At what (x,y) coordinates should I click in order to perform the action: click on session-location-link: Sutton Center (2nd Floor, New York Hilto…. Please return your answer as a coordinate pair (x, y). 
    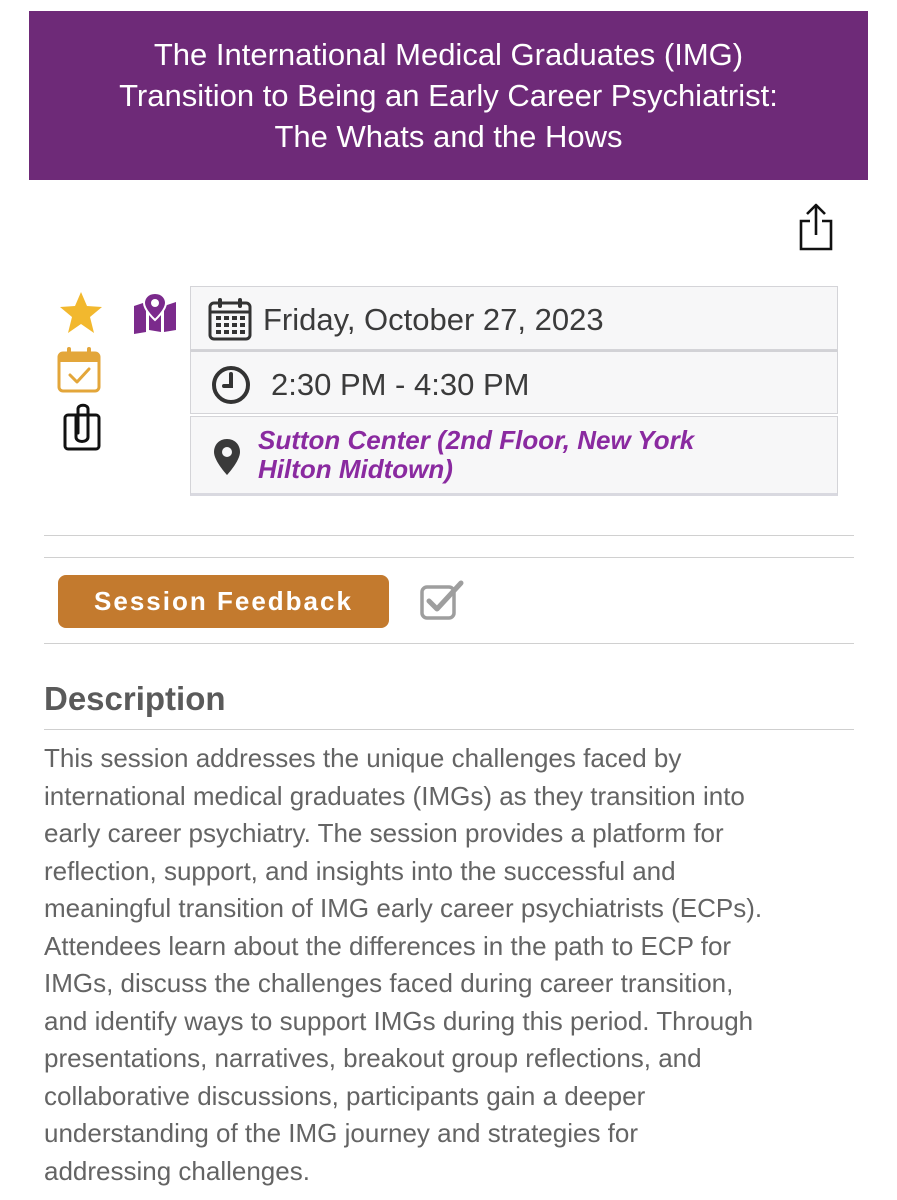
    Looking at the image, I should click on (538, 455).